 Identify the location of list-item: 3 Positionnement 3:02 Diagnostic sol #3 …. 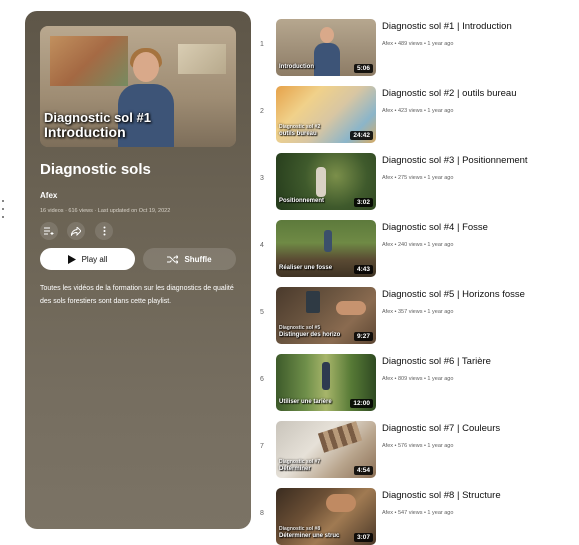
(416, 178).